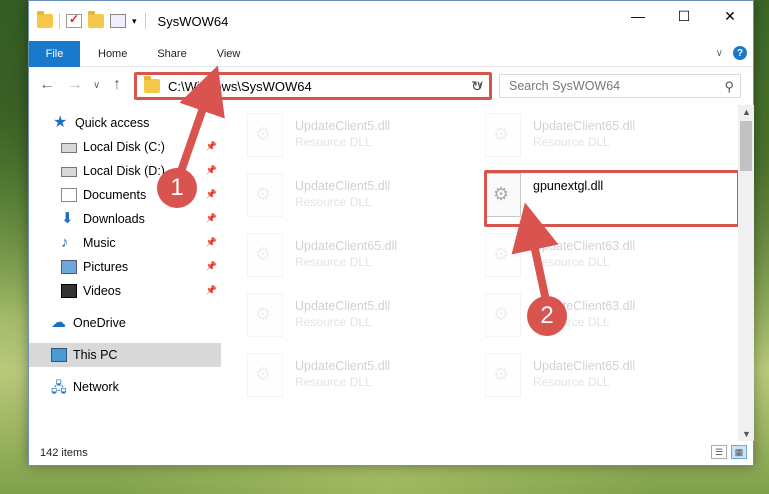 This screenshot has height=494, width=769. I want to click on sidebar-item-music: ♪ Music 📌, so click(125, 243).